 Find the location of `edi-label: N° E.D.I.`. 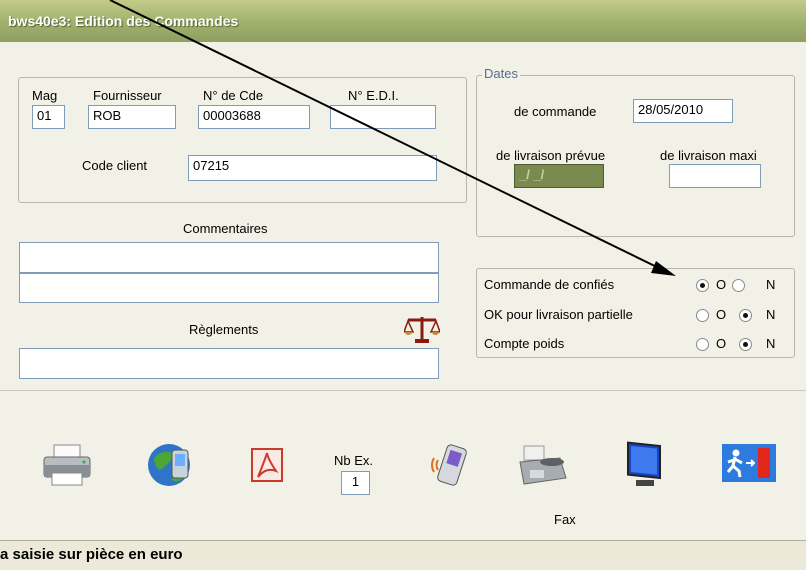

edi-label: N° E.D.I. is located at coordinates (373, 95).